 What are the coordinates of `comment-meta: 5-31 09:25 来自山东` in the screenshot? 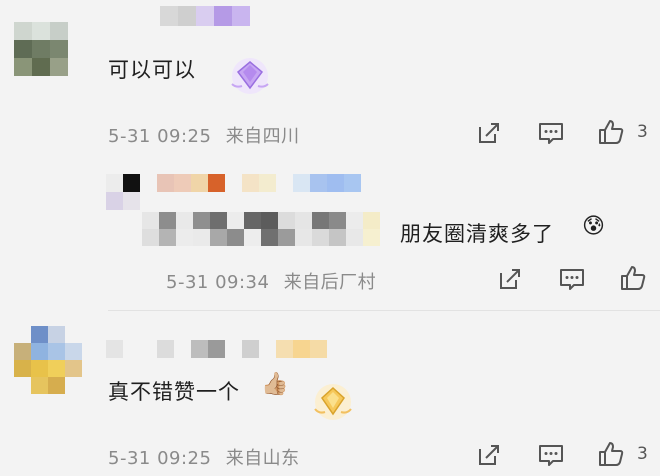 It's located at (204, 457).